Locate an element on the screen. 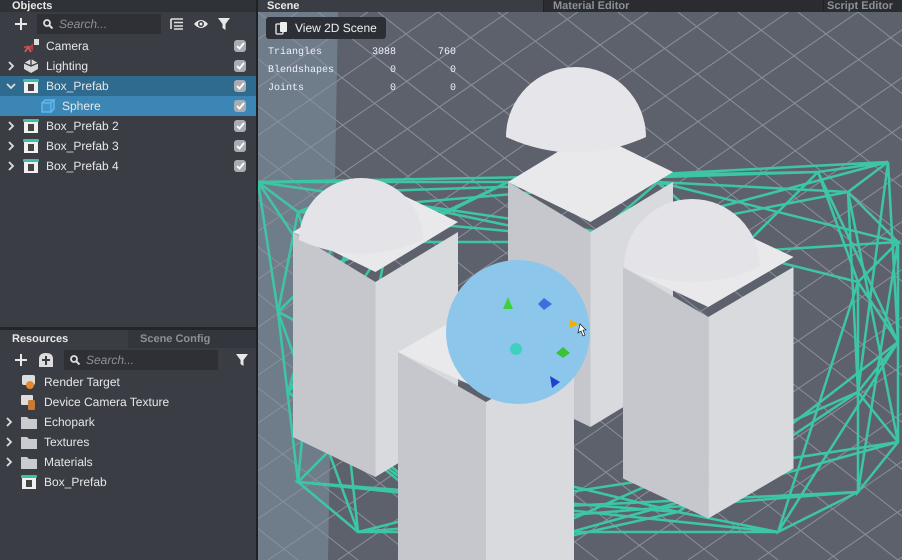 Image resolution: width=902 pixels, height=560 pixels. eye-icon is located at coordinates (201, 24).